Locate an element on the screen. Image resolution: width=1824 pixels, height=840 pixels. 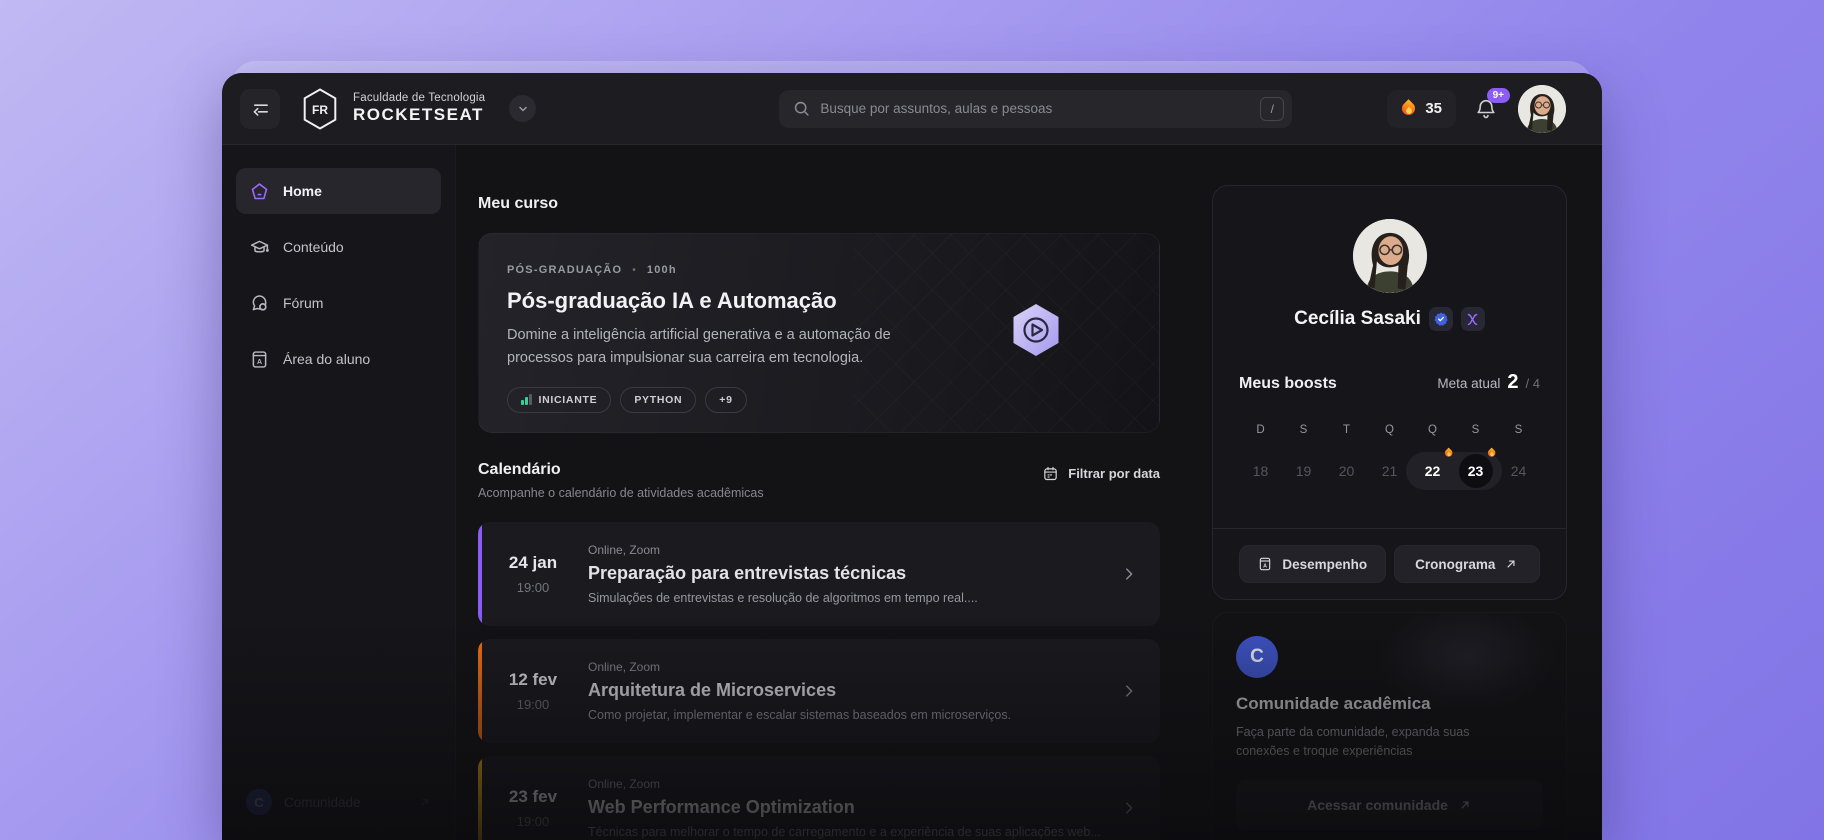
profile-avatar is located at coordinates (1389, 256).